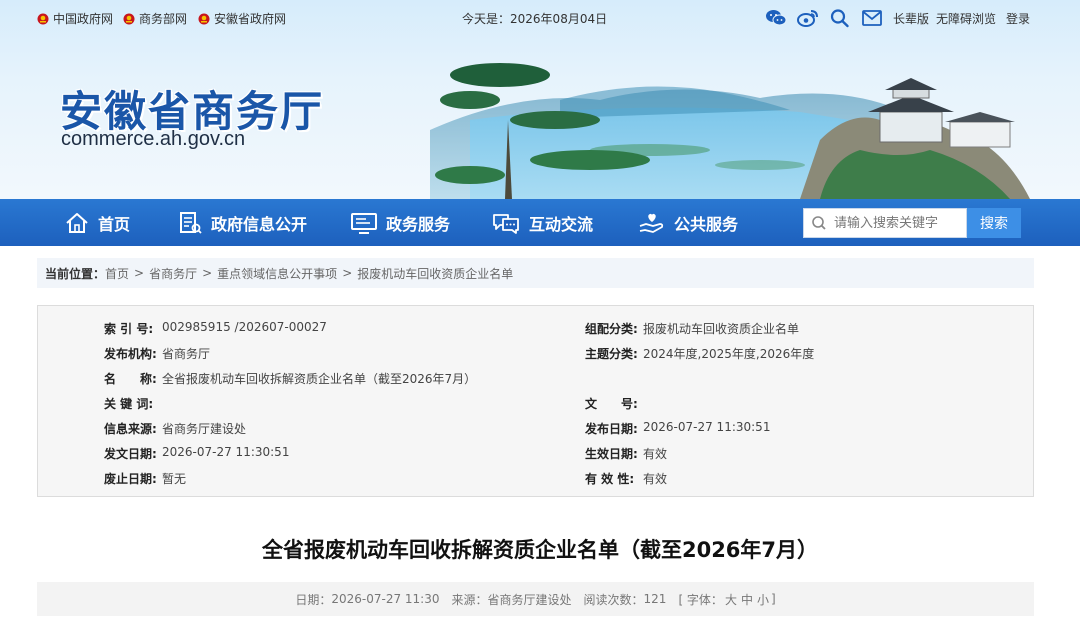  What do you see at coordinates (77, 222) in the screenshot?
I see `home-icon` at bounding box center [77, 222].